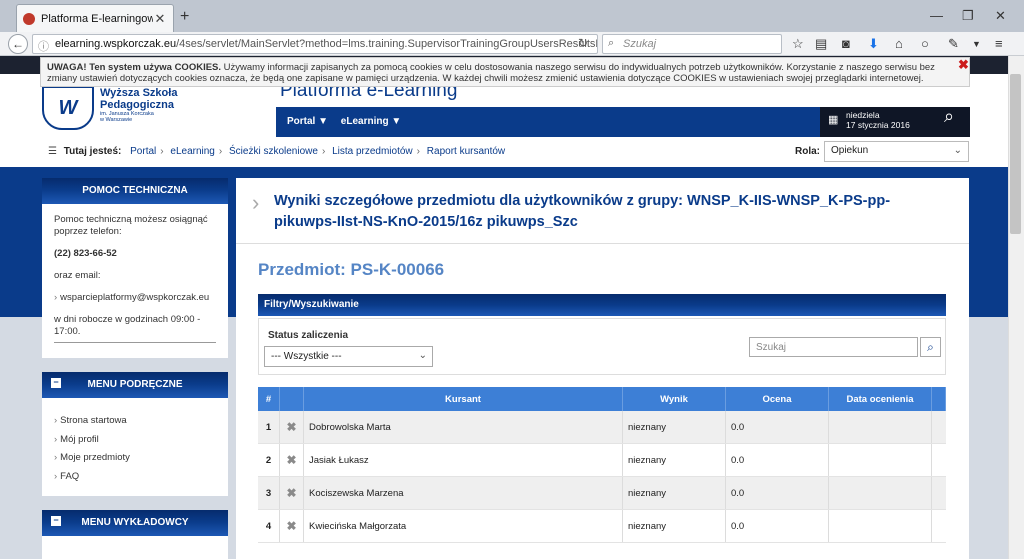 The height and width of the screenshot is (559, 1024). Describe the element at coordinates (692, 44) in the screenshot. I see `browser-search-input: ⌕ Szukaj` at that location.